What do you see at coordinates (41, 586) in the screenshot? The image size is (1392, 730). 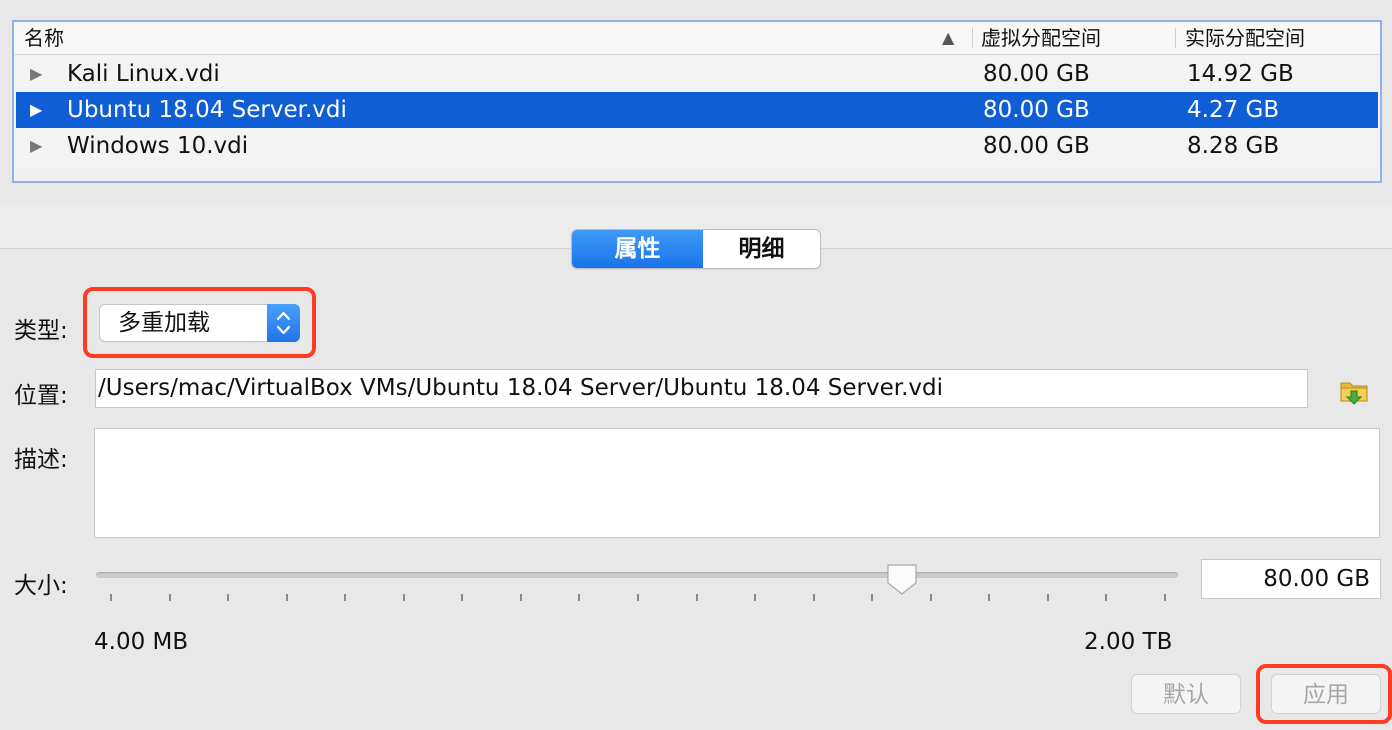 I see `size-label: 大小:` at bounding box center [41, 586].